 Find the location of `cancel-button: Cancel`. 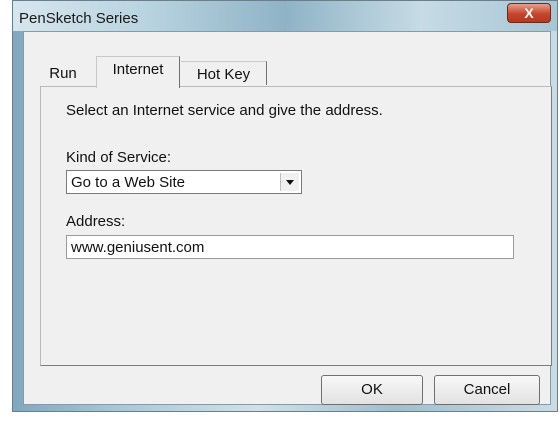

cancel-button: Cancel is located at coordinates (487, 390).